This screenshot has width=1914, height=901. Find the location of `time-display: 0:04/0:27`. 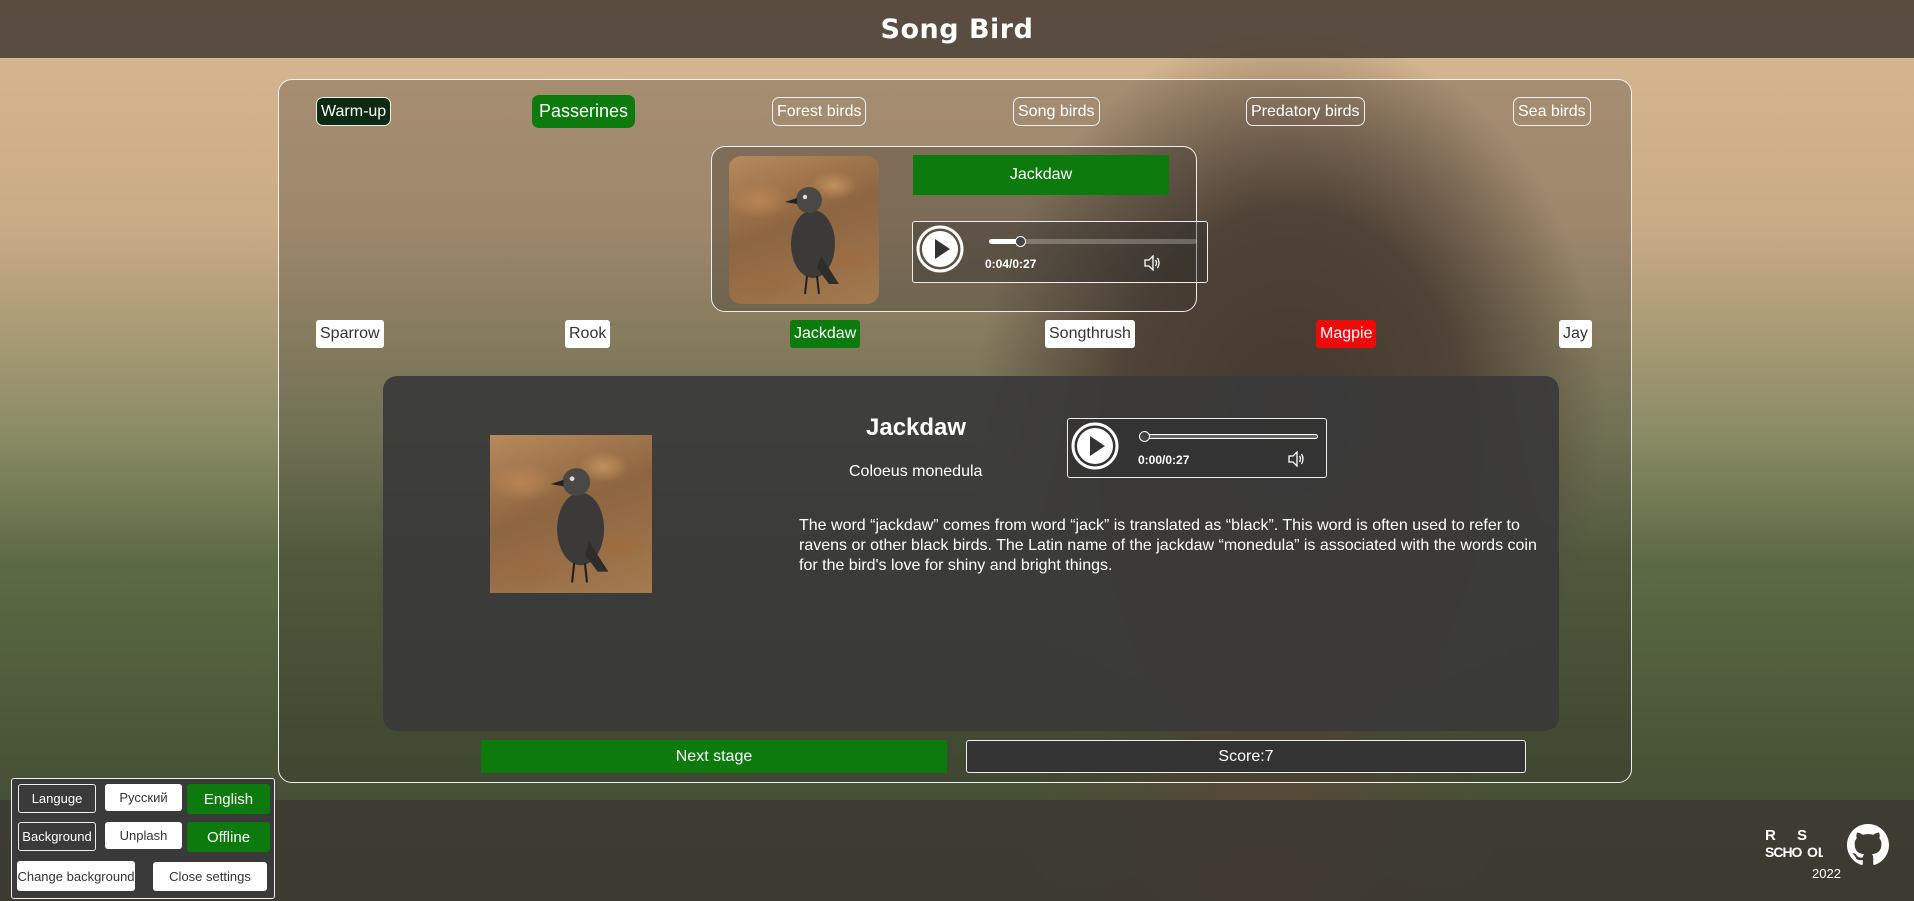

time-display: 0:04/0:27 is located at coordinates (1011, 264).